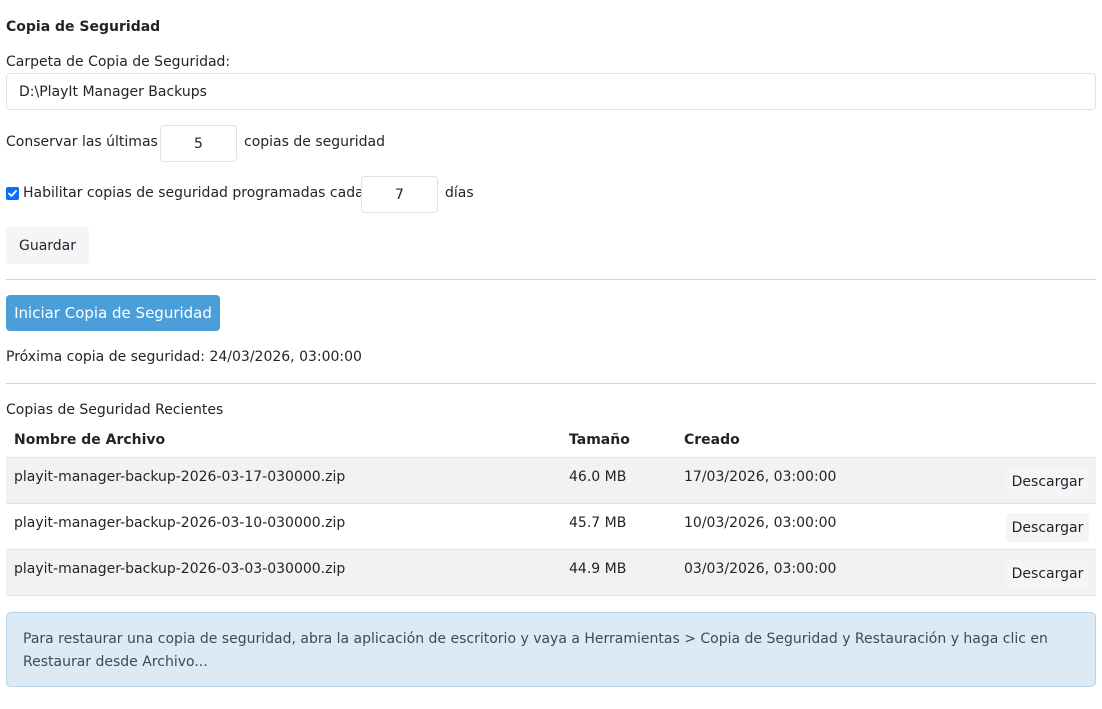 The image size is (1102, 709). What do you see at coordinates (551, 440) in the screenshot?
I see `table-header: Nombre de Archivo Tamaño Creado` at bounding box center [551, 440].